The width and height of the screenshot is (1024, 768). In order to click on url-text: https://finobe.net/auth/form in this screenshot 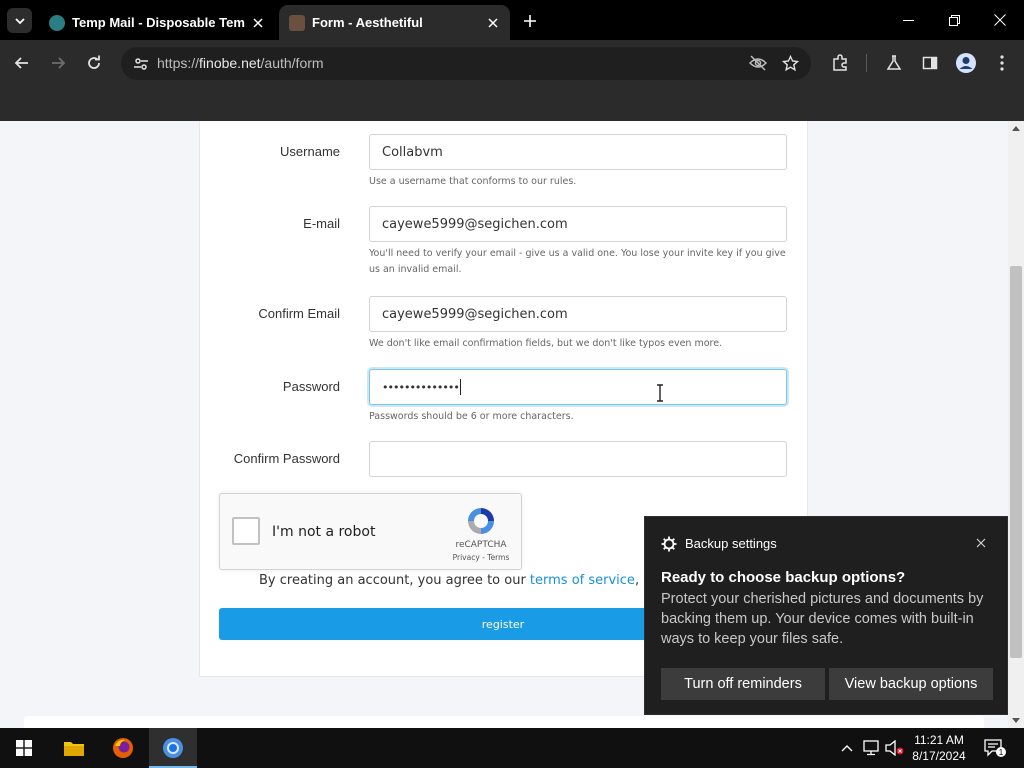, I will do `click(240, 63)`.